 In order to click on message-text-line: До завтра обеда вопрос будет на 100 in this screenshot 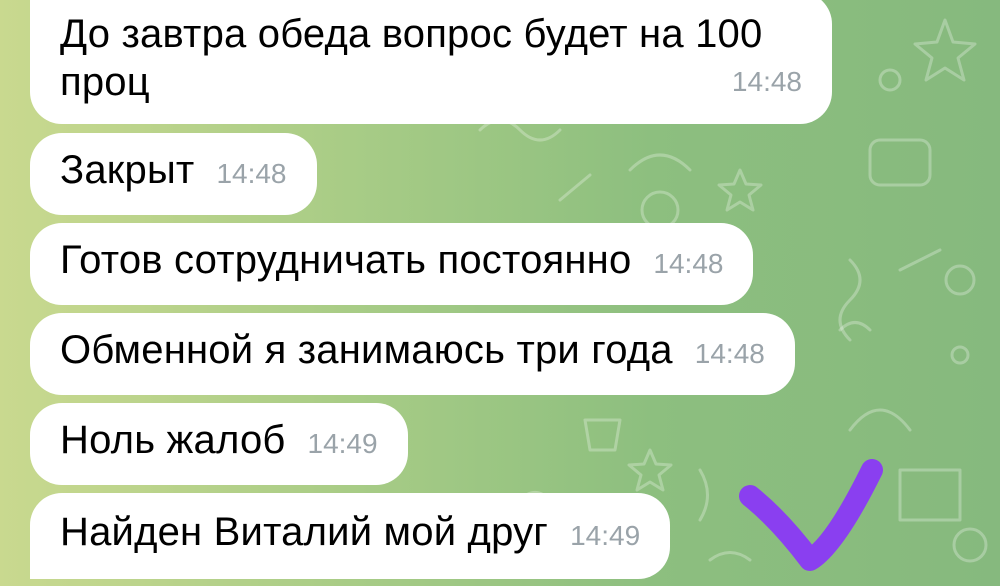, I will do `click(411, 34)`.